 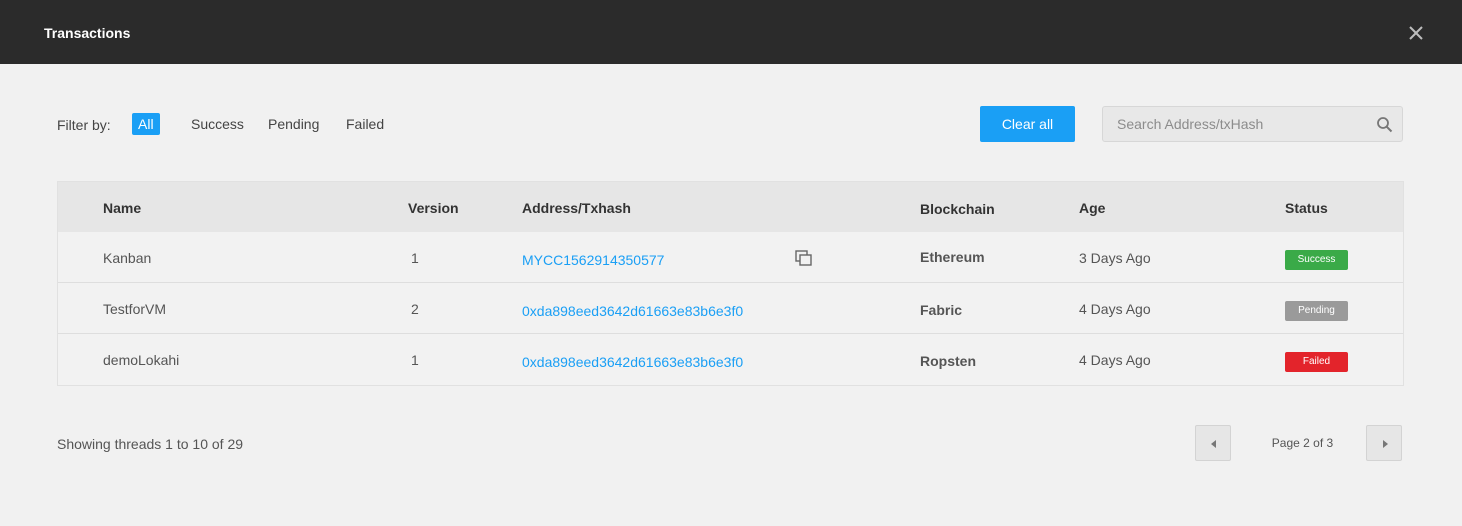 What do you see at coordinates (731, 32) in the screenshot?
I see `modal-header: Transactions` at bounding box center [731, 32].